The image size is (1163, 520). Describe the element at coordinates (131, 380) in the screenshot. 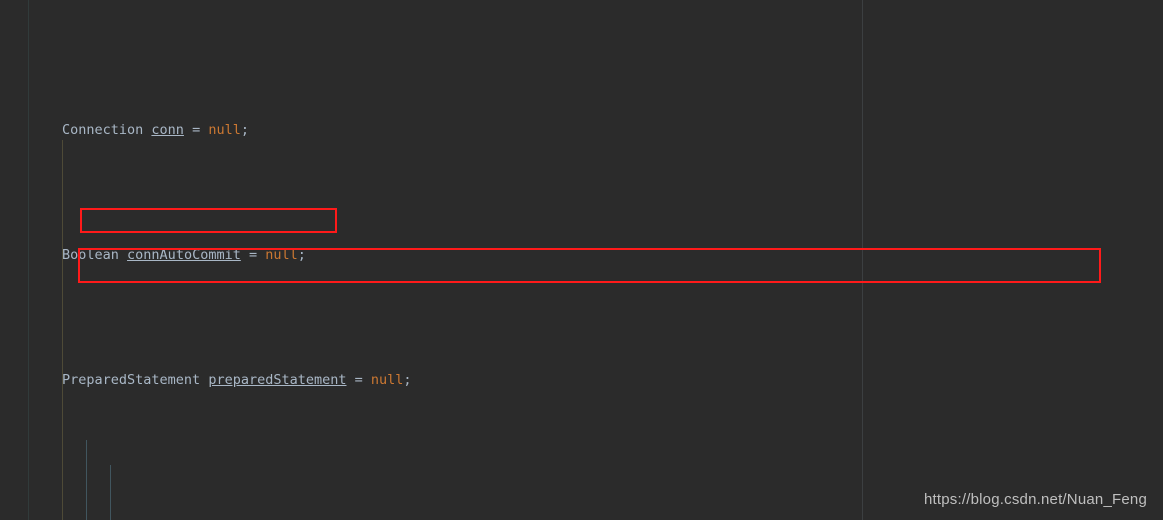

I see `token-type: PreparedStatement` at that location.